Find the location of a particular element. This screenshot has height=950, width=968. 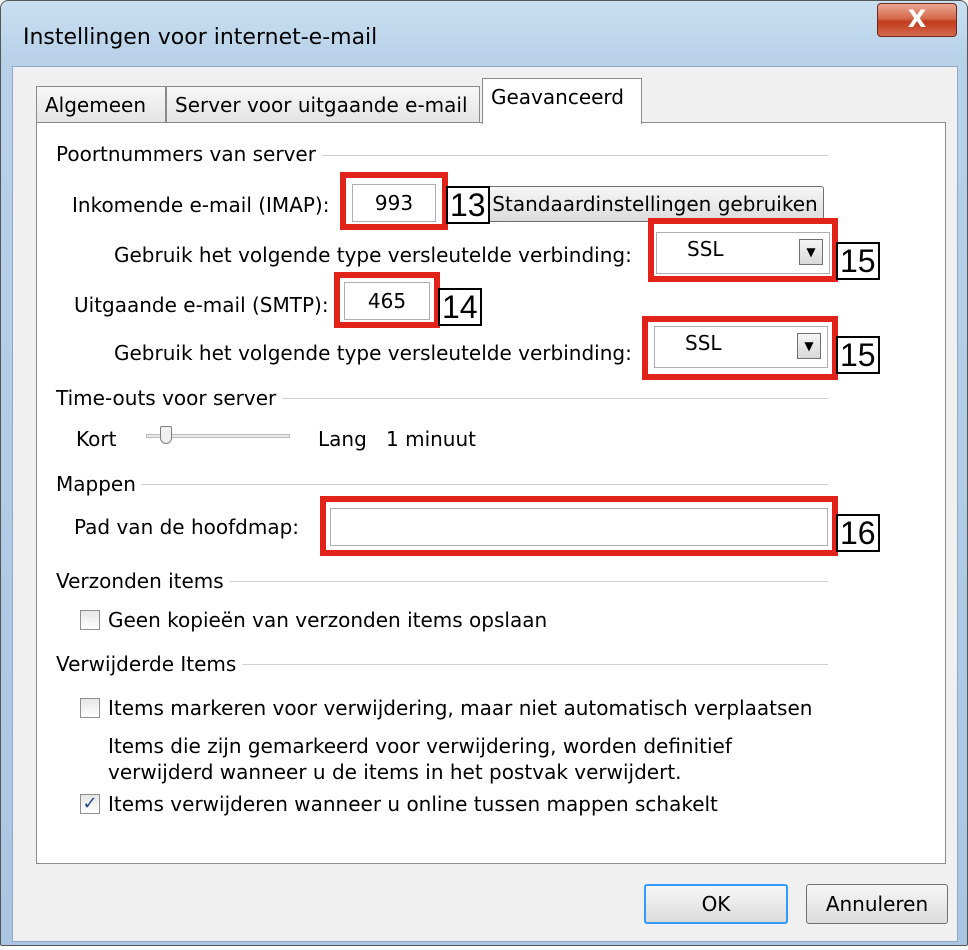

tab-label: Algemeen is located at coordinates (96, 105).